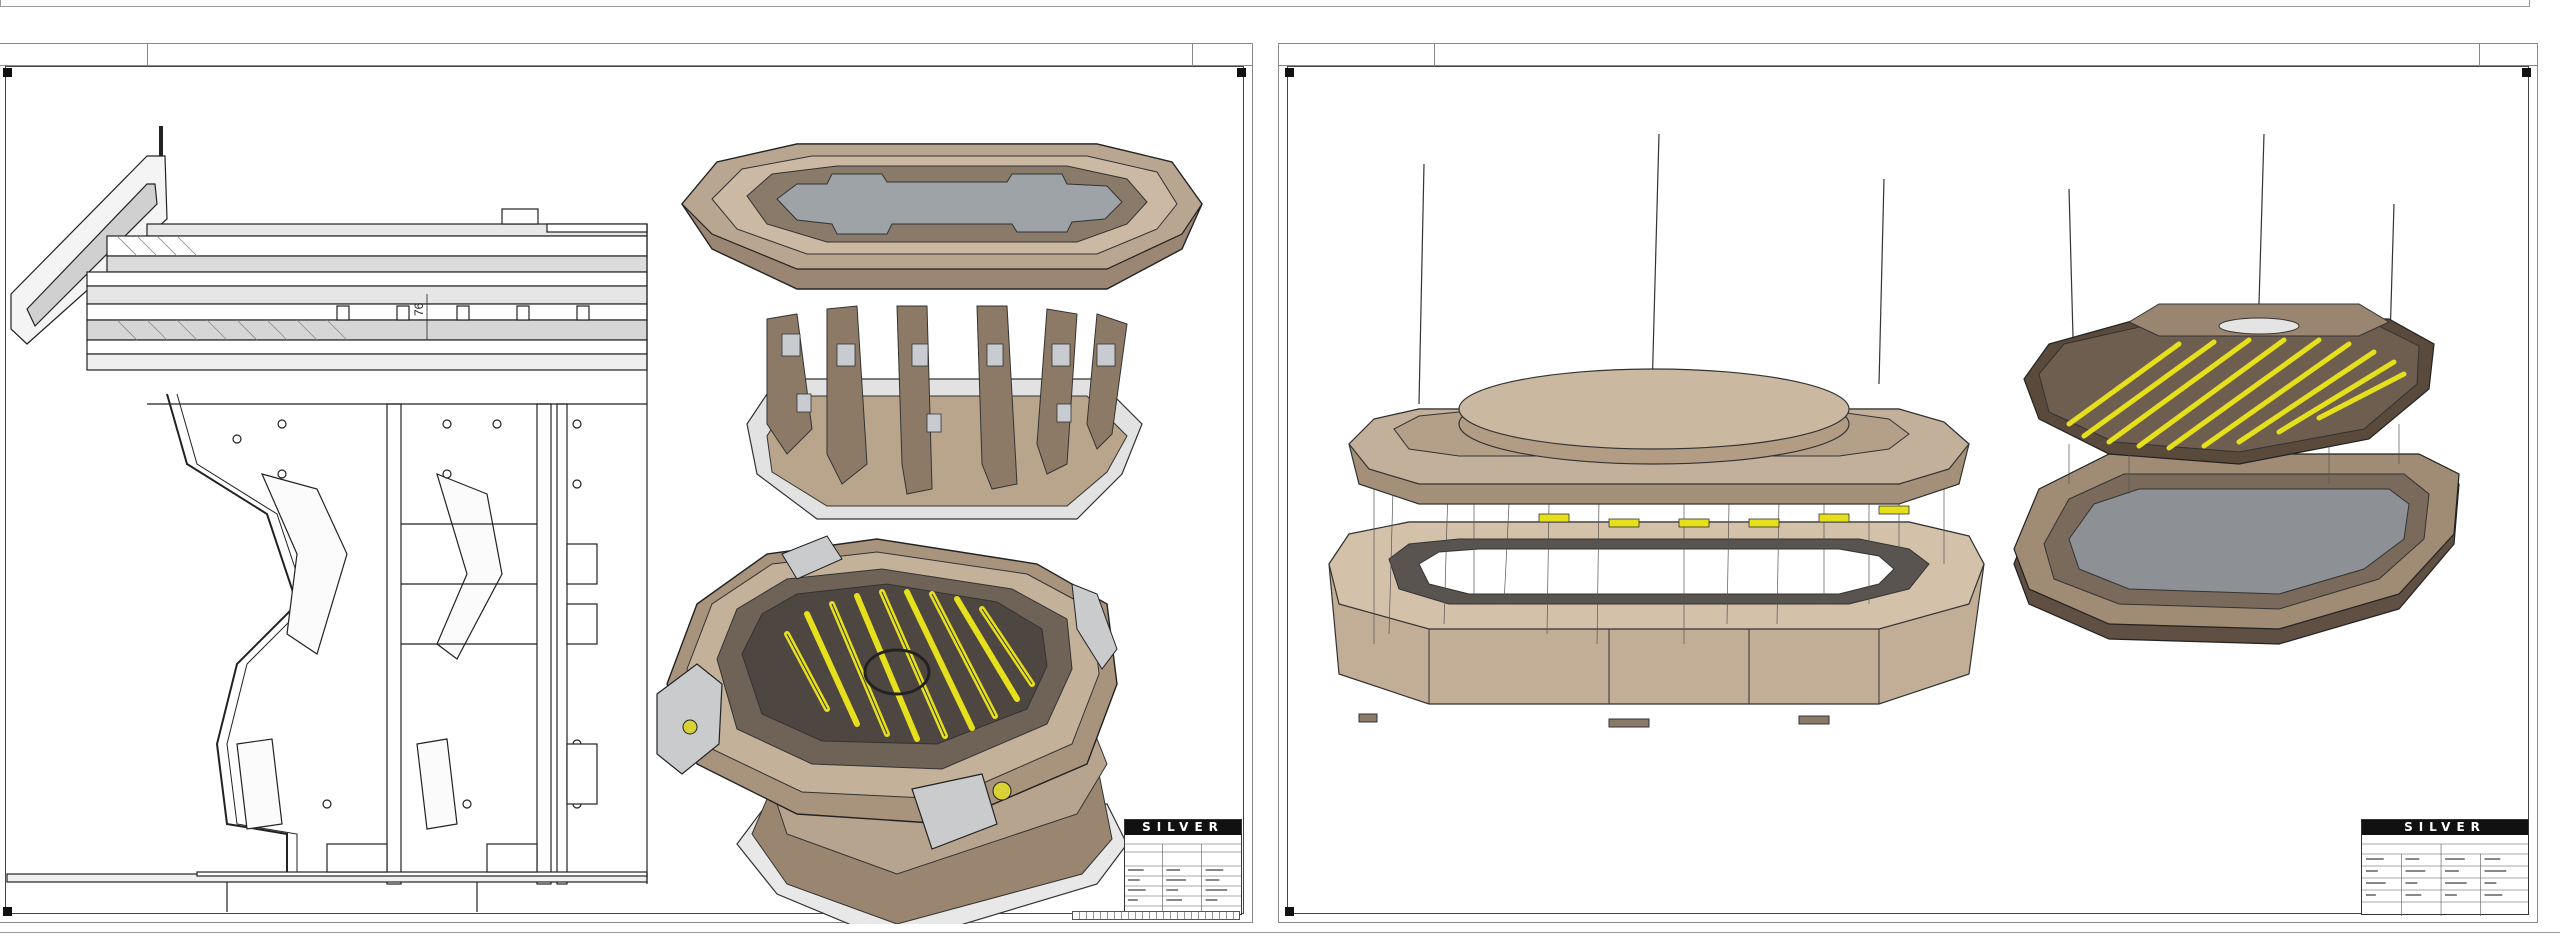  I want to click on exploded-view-lid-and-tray, so click(2236, 389).